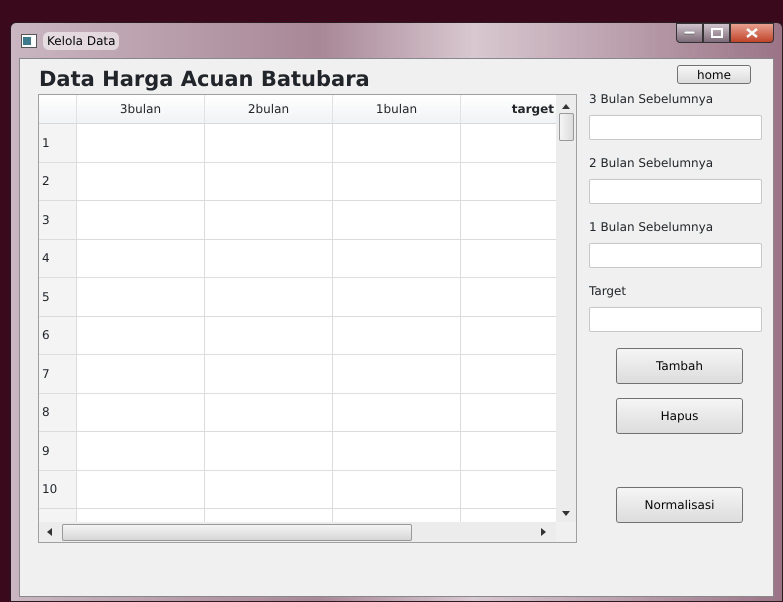 This screenshot has width=783, height=602. What do you see at coordinates (397, 109) in the screenshot?
I see `column-header: 1bulan` at bounding box center [397, 109].